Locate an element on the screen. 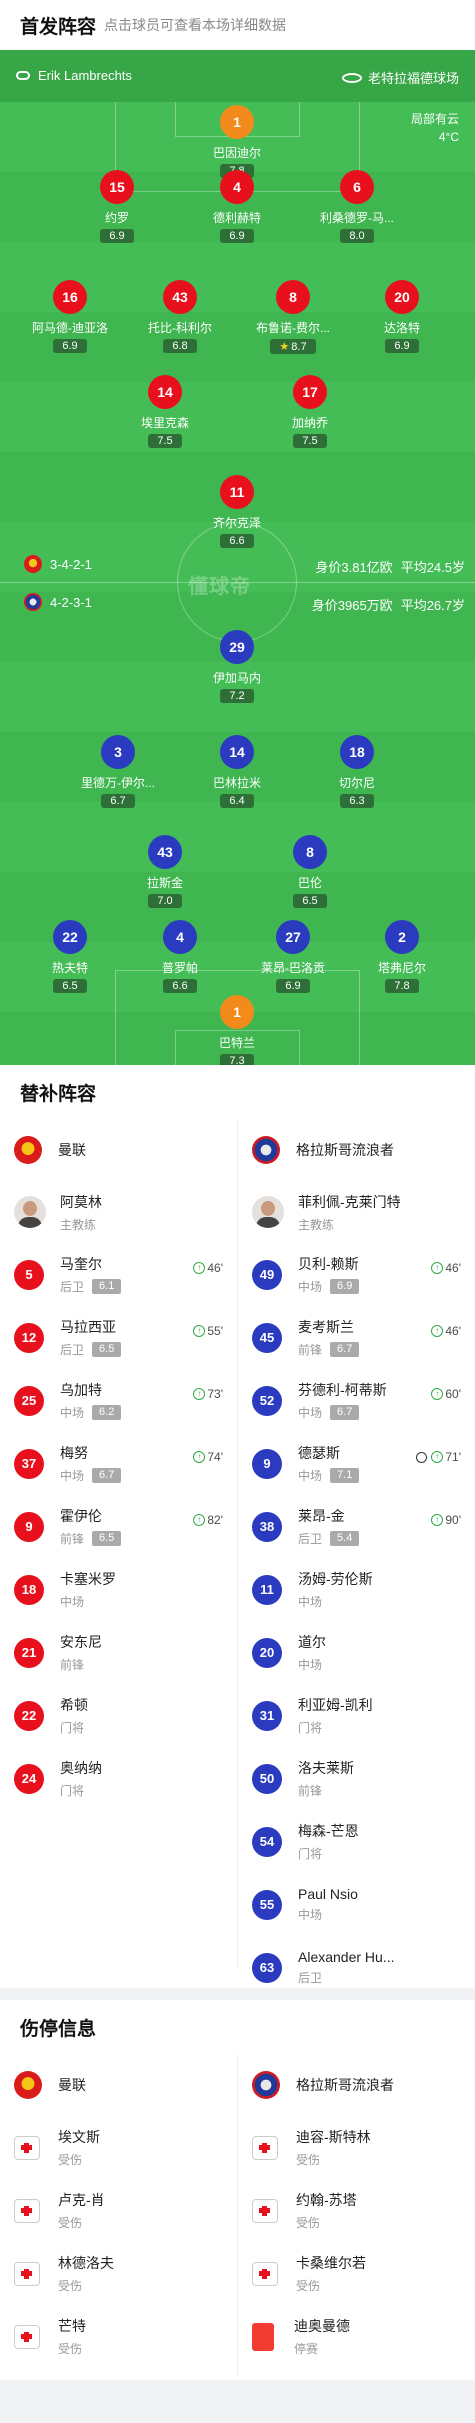  home-player: 15 约罗 6.9 is located at coordinates (117, 207).